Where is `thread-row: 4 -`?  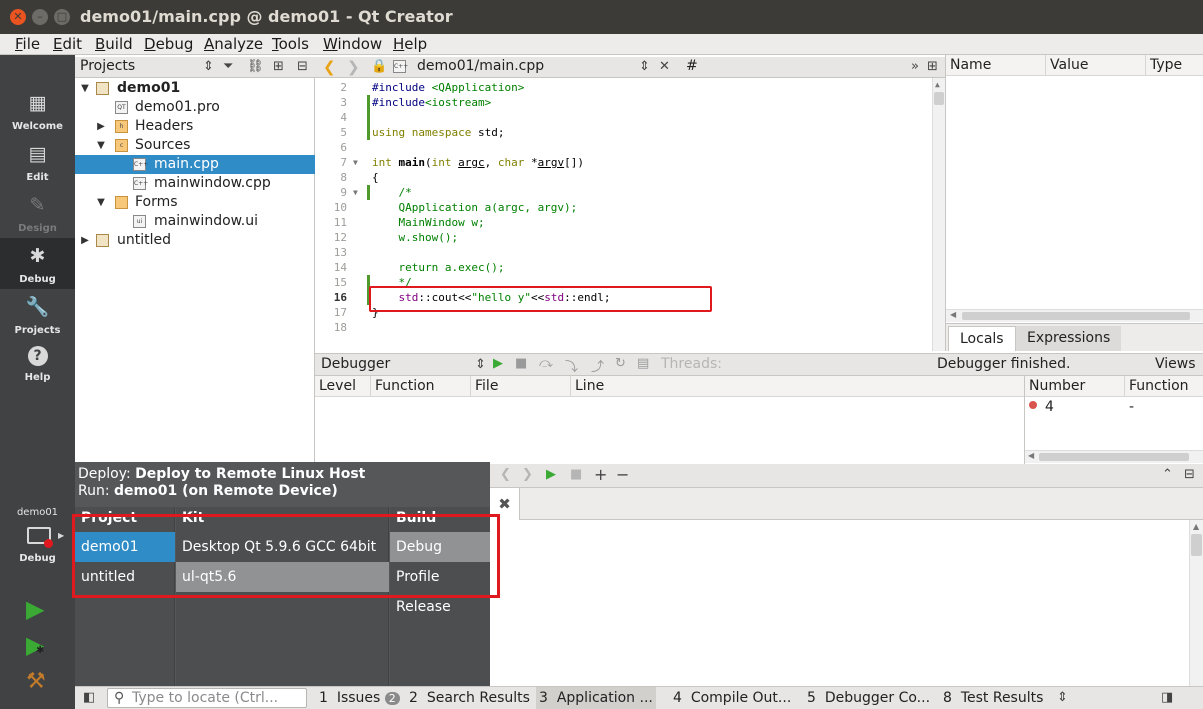 thread-row: 4 - is located at coordinates (1114, 408).